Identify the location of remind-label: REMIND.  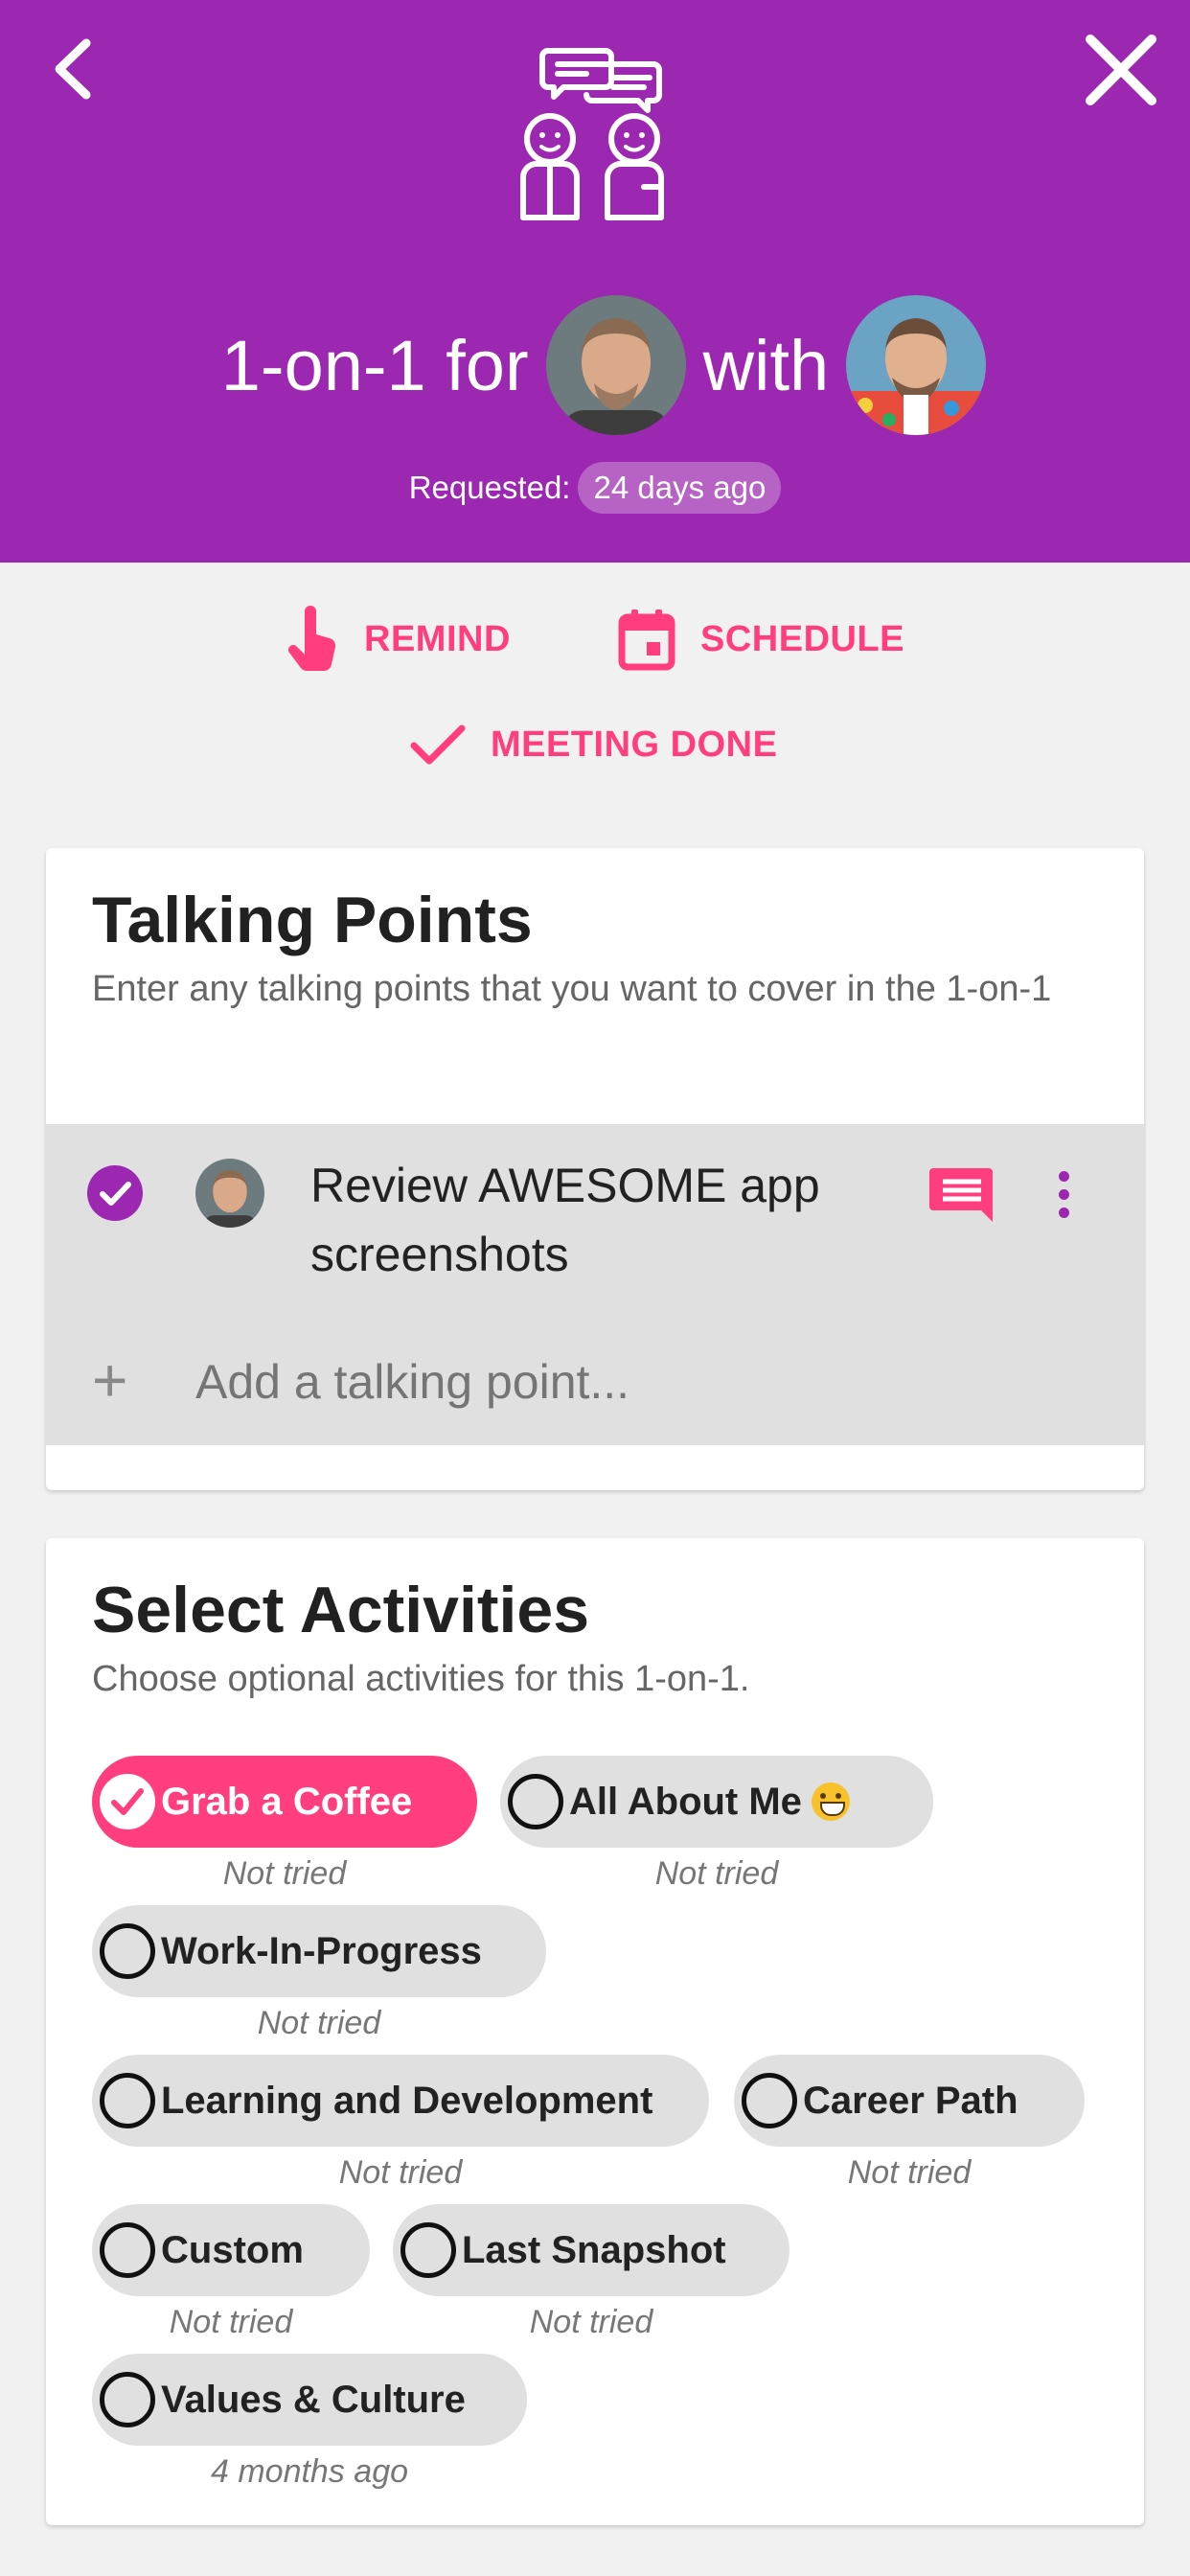
(437, 638).